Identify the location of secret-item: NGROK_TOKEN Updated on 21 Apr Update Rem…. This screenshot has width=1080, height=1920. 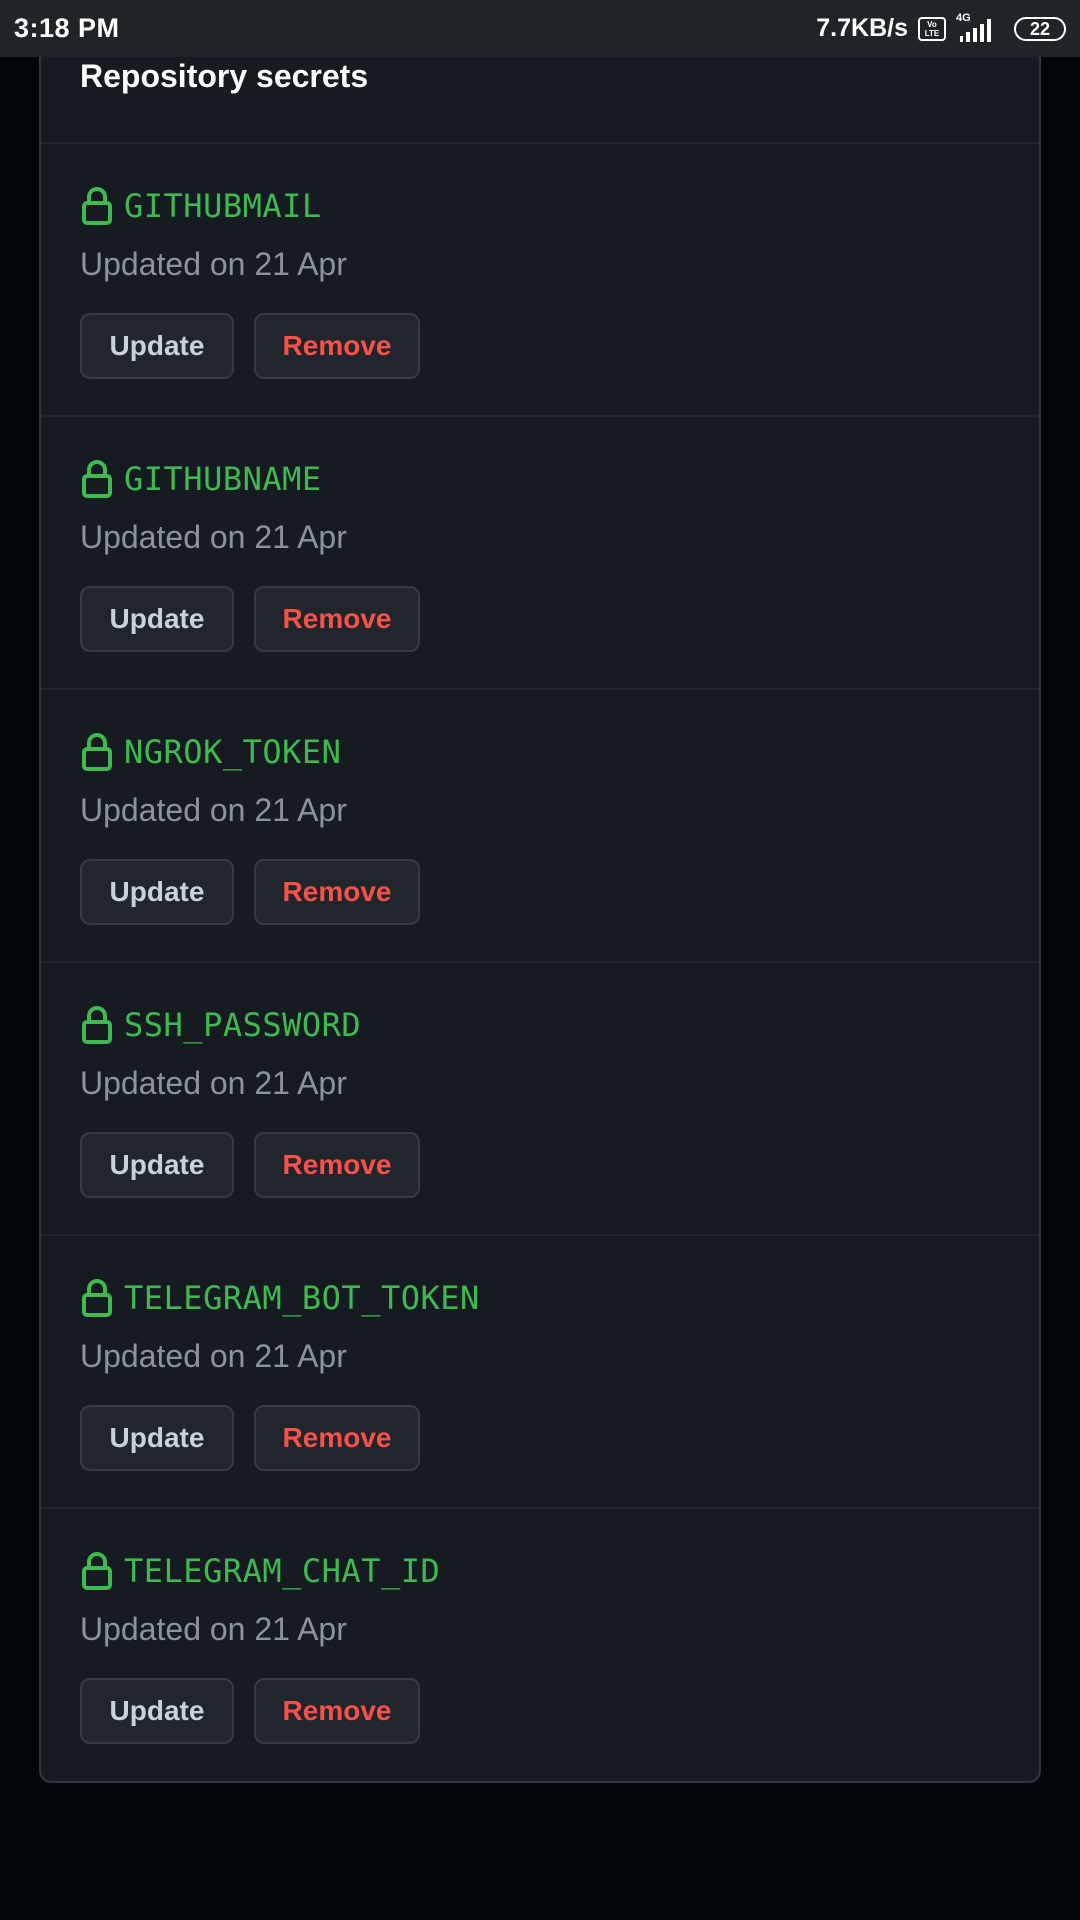
(540, 826).